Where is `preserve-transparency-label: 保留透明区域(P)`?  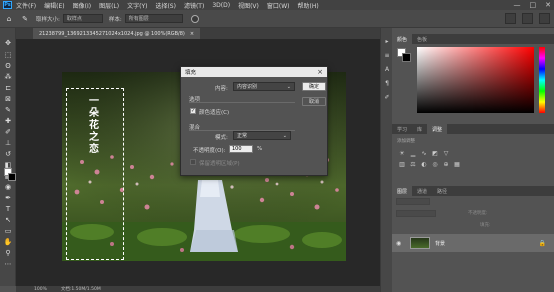
preserve-transparency-label: 保留透明区域(P) is located at coordinates (219, 164).